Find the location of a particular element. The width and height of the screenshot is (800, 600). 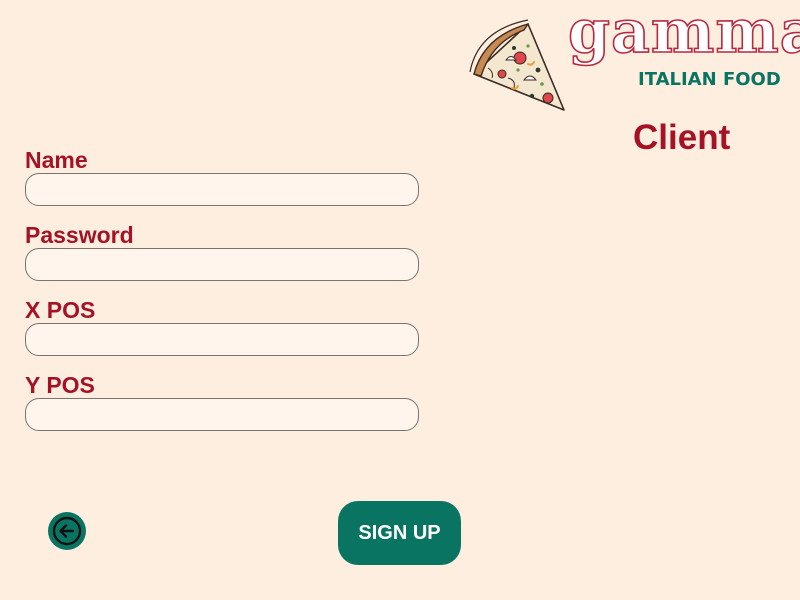

name-label: Name is located at coordinates (56, 160).